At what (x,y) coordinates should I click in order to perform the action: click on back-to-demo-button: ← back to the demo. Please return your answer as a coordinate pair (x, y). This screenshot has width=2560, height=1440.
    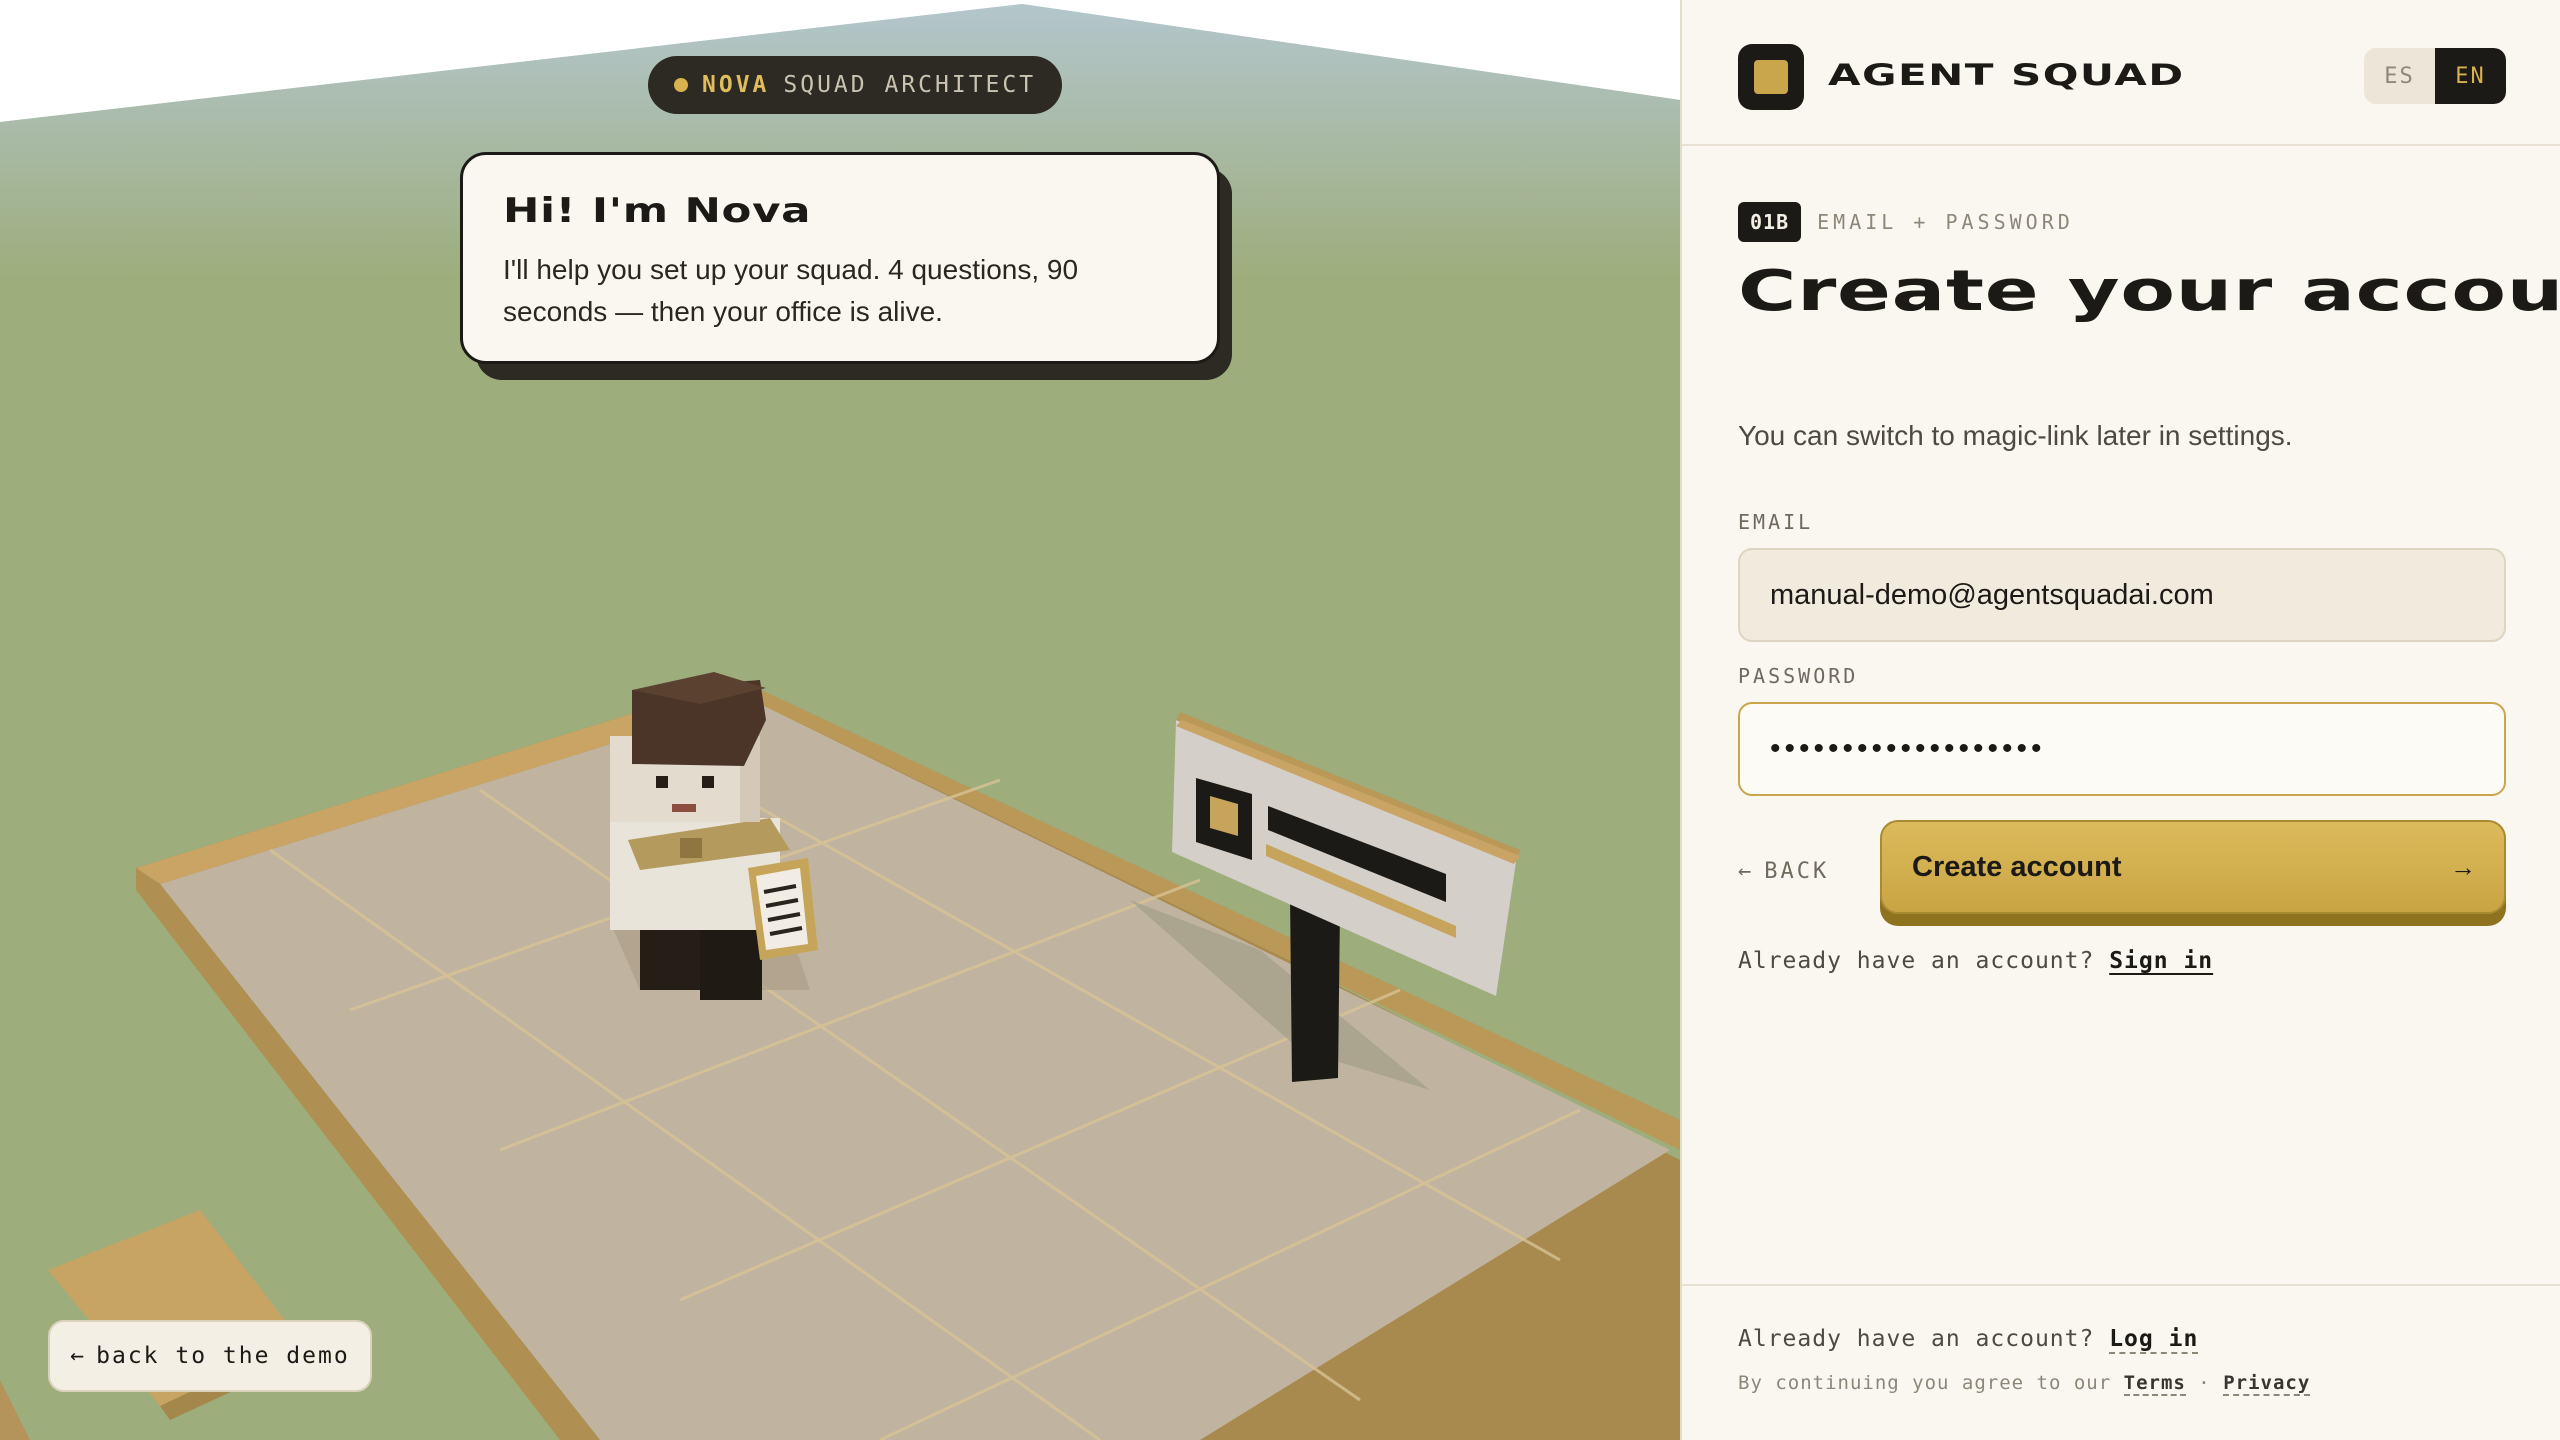
    Looking at the image, I should click on (210, 1356).